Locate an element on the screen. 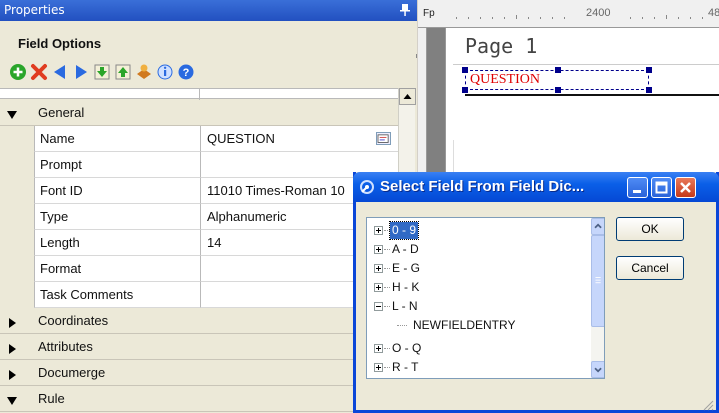  maximize-icon is located at coordinates (661, 187).